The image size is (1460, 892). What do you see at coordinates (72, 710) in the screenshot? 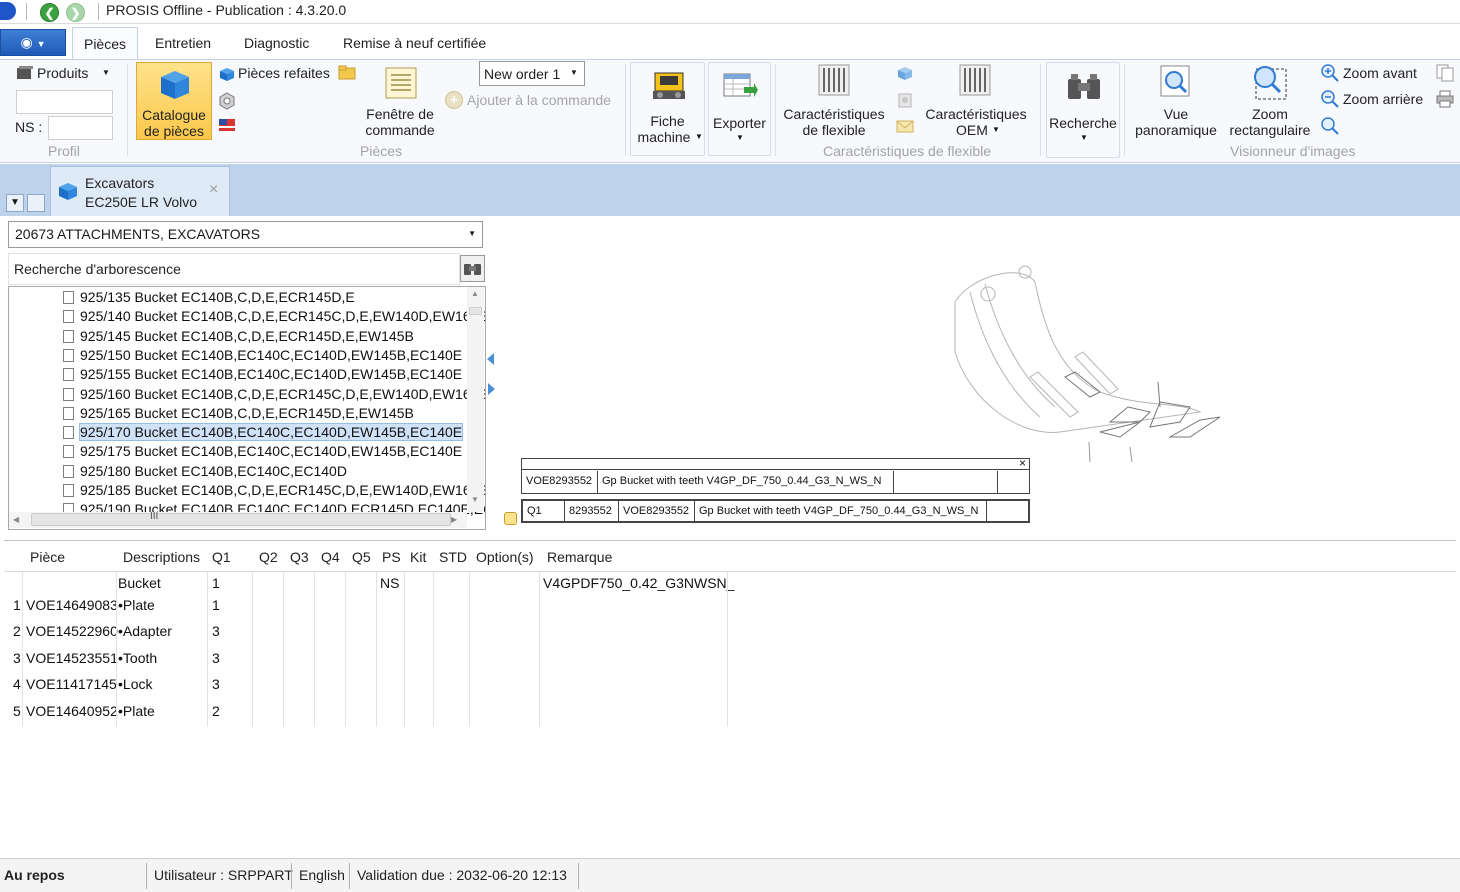
I see `table-cell-piece: VOE14640952` at bounding box center [72, 710].